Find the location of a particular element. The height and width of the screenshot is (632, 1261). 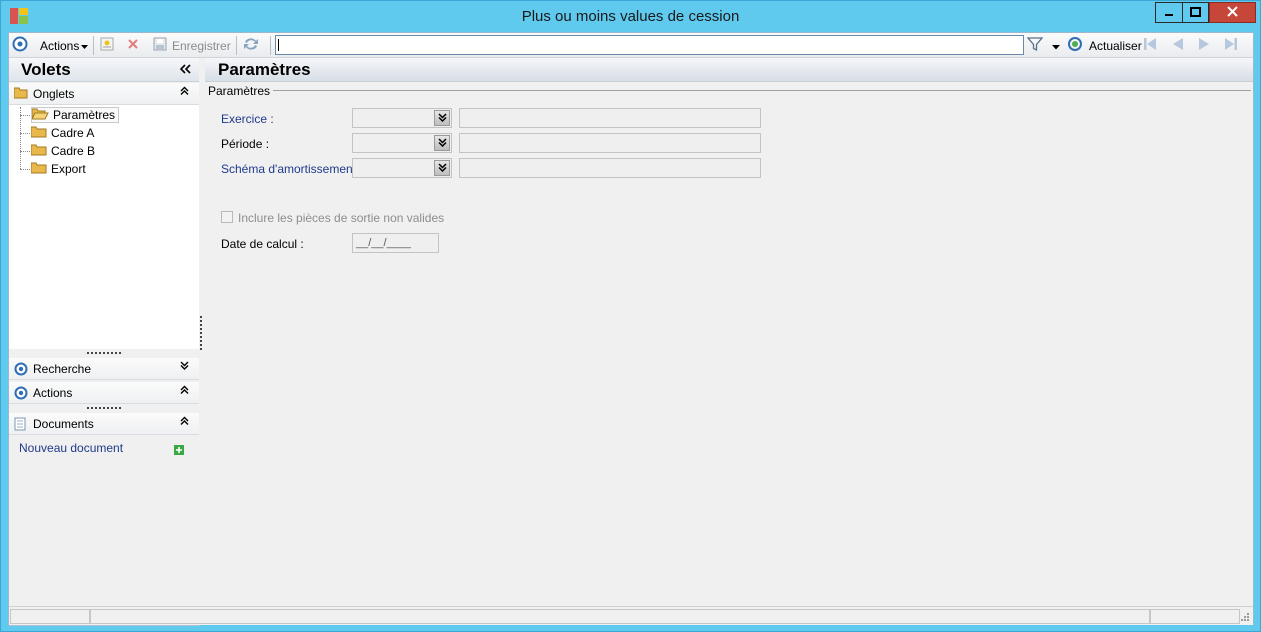

tree-item-export: Export is located at coordinates (58, 169).